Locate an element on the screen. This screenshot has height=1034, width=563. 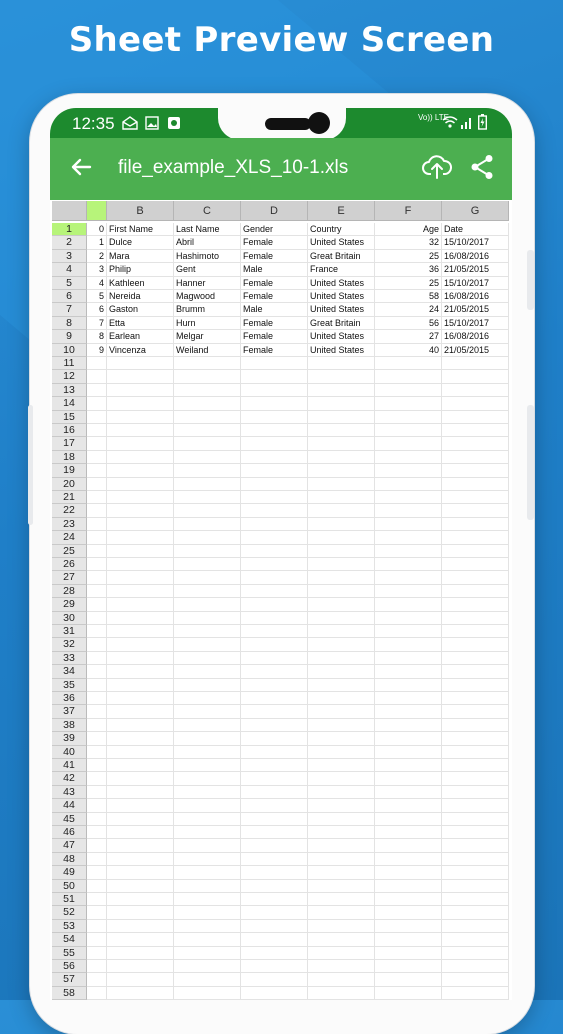
table-cell: Vincenza is located at coordinates (140, 350).